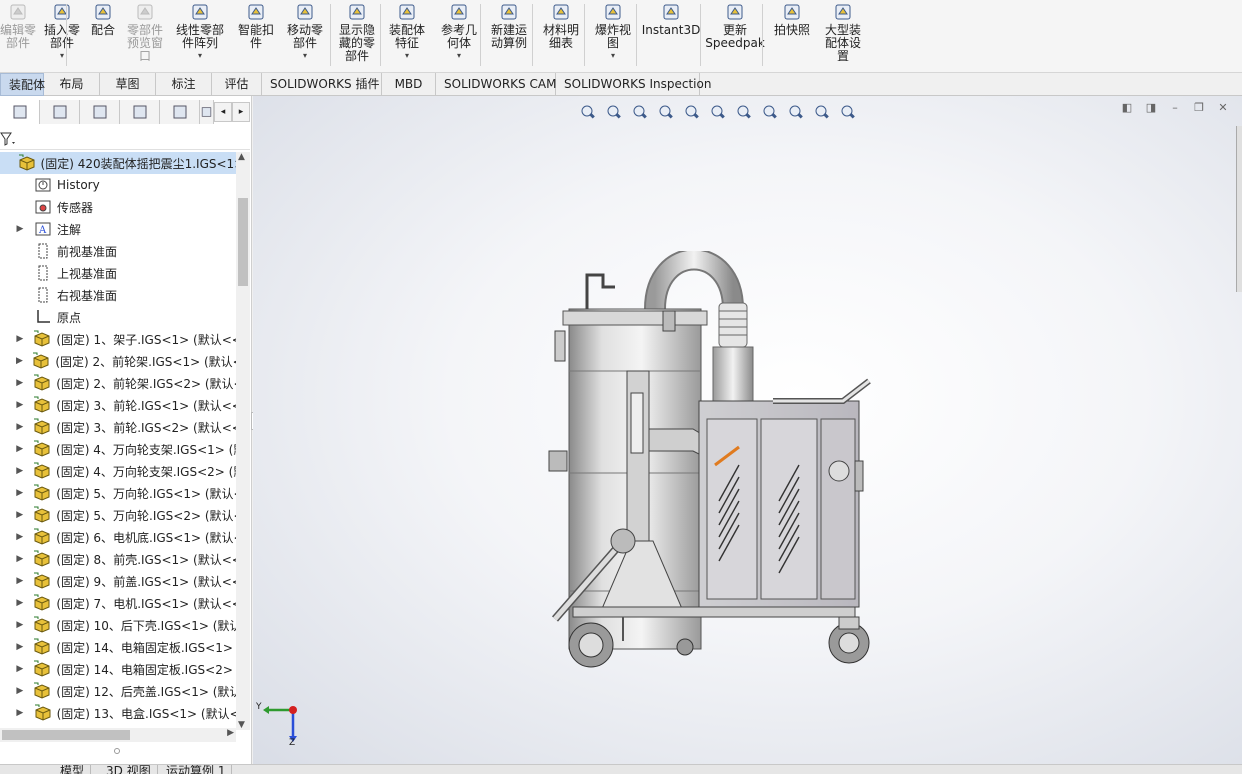  What do you see at coordinates (118, 317) in the screenshot?
I see `tree-item: 原点` at bounding box center [118, 317].